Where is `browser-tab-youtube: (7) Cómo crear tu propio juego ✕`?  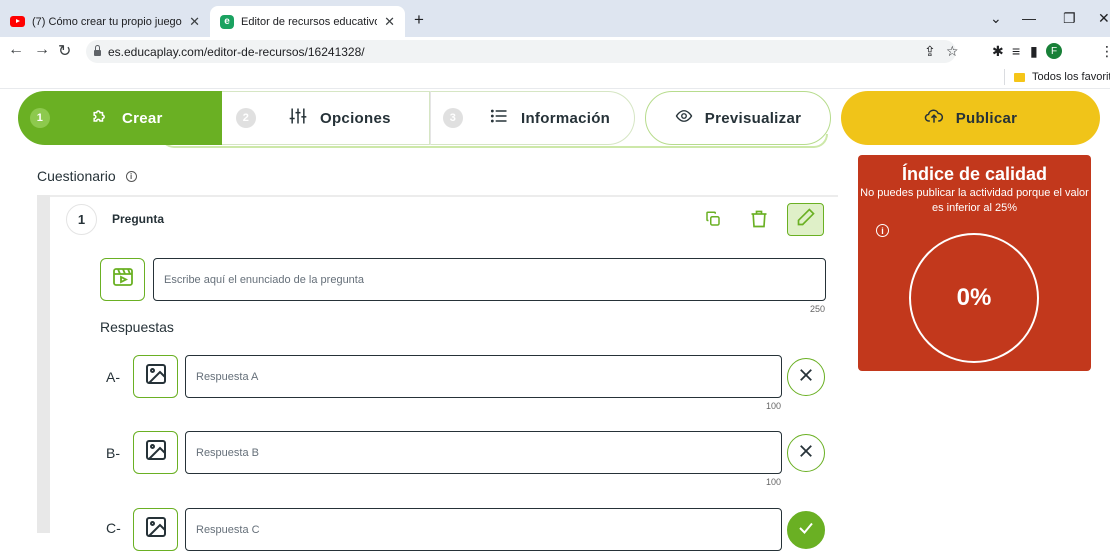 browser-tab-youtube: (7) Cómo crear tu propio juego ✕ is located at coordinates (105, 21).